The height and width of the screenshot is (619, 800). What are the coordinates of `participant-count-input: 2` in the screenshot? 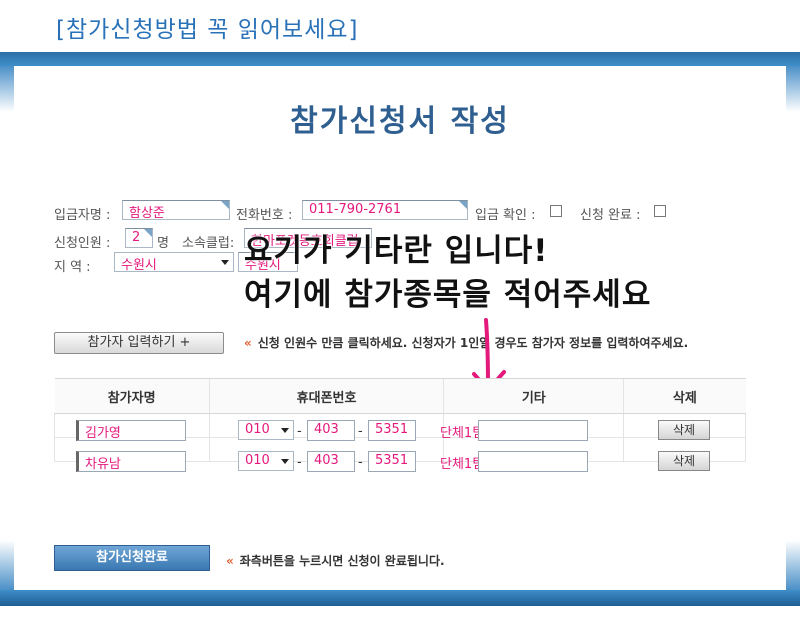 It's located at (139, 238).